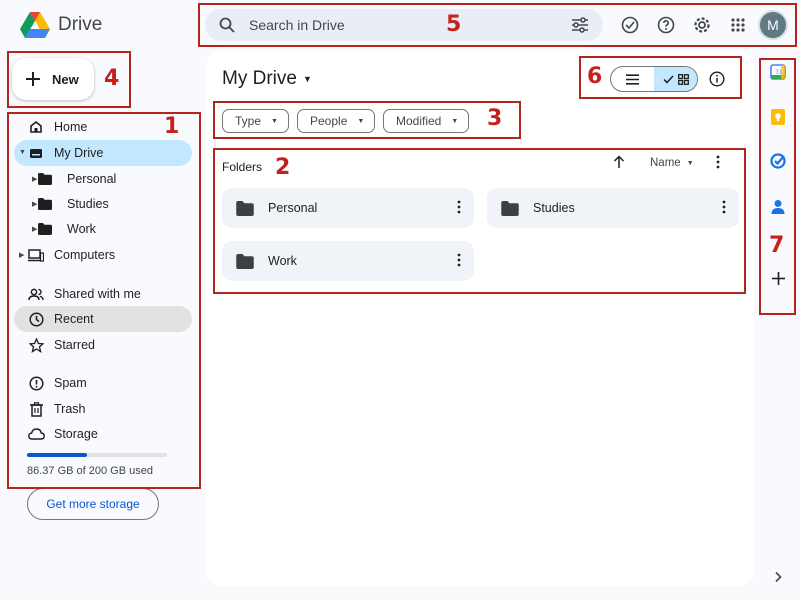  Describe the element at coordinates (76, 434) in the screenshot. I see `sidebar-item-label: Storage` at that location.